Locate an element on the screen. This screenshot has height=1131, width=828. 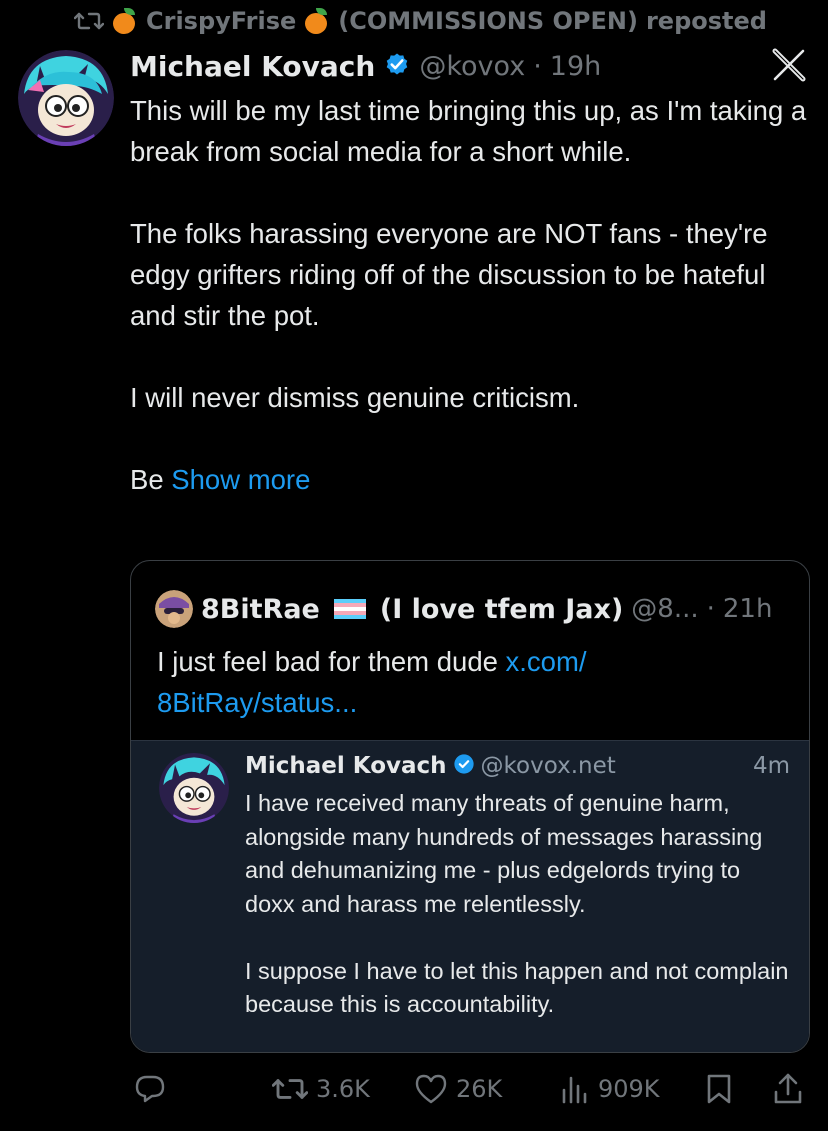
tweet-header: Michael Kovach @kovox · 19h is located at coordinates (365, 66).